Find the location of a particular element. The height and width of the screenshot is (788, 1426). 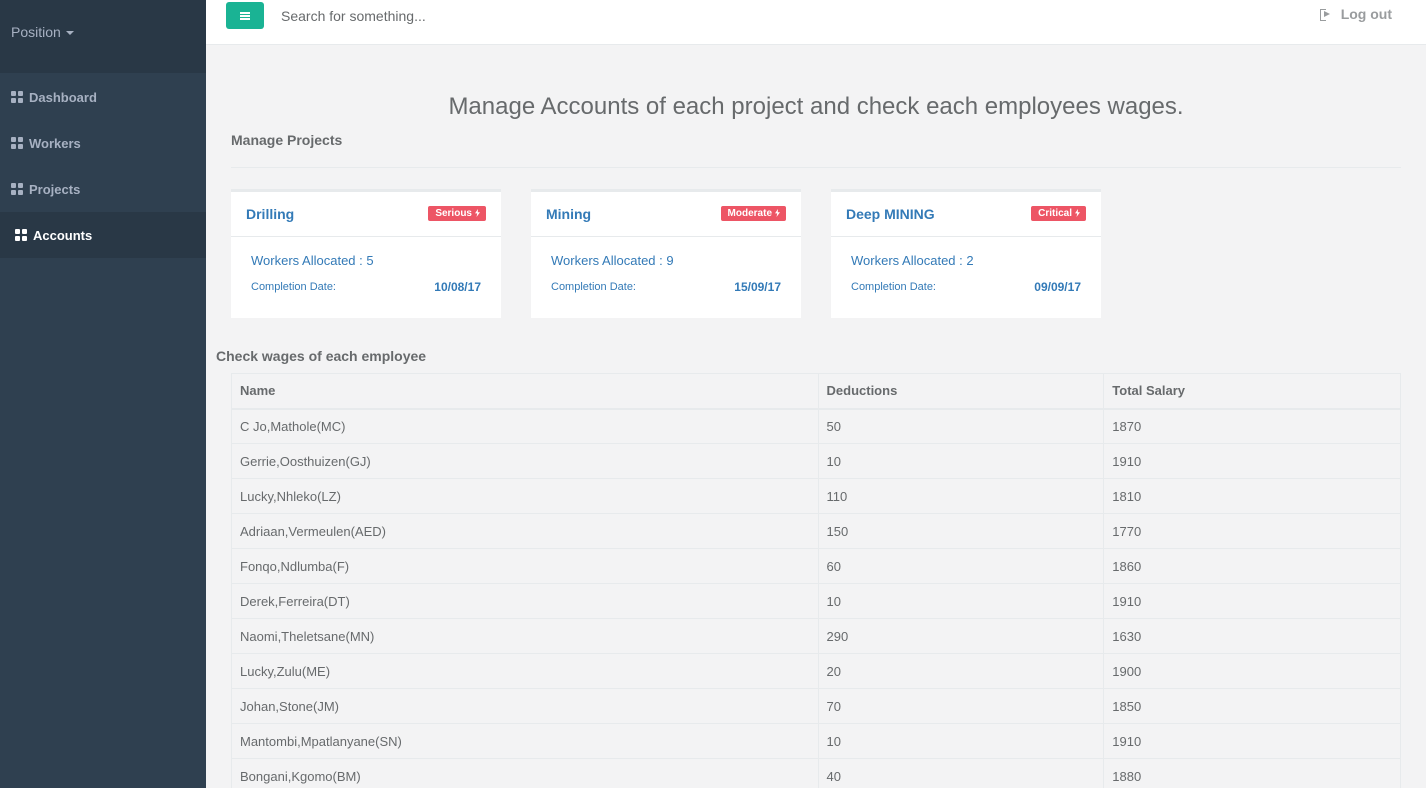

table-row: Derek,Ferreira(DT) 10 1910 is located at coordinates (816, 601).